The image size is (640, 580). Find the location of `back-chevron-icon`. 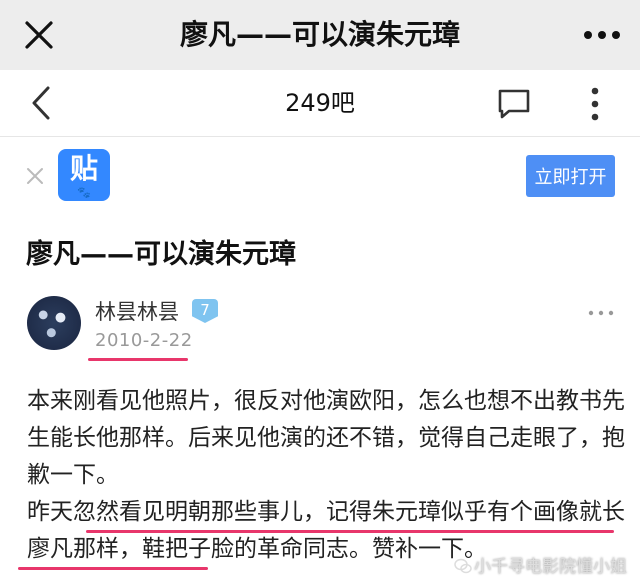

back-chevron-icon is located at coordinates (41, 103).